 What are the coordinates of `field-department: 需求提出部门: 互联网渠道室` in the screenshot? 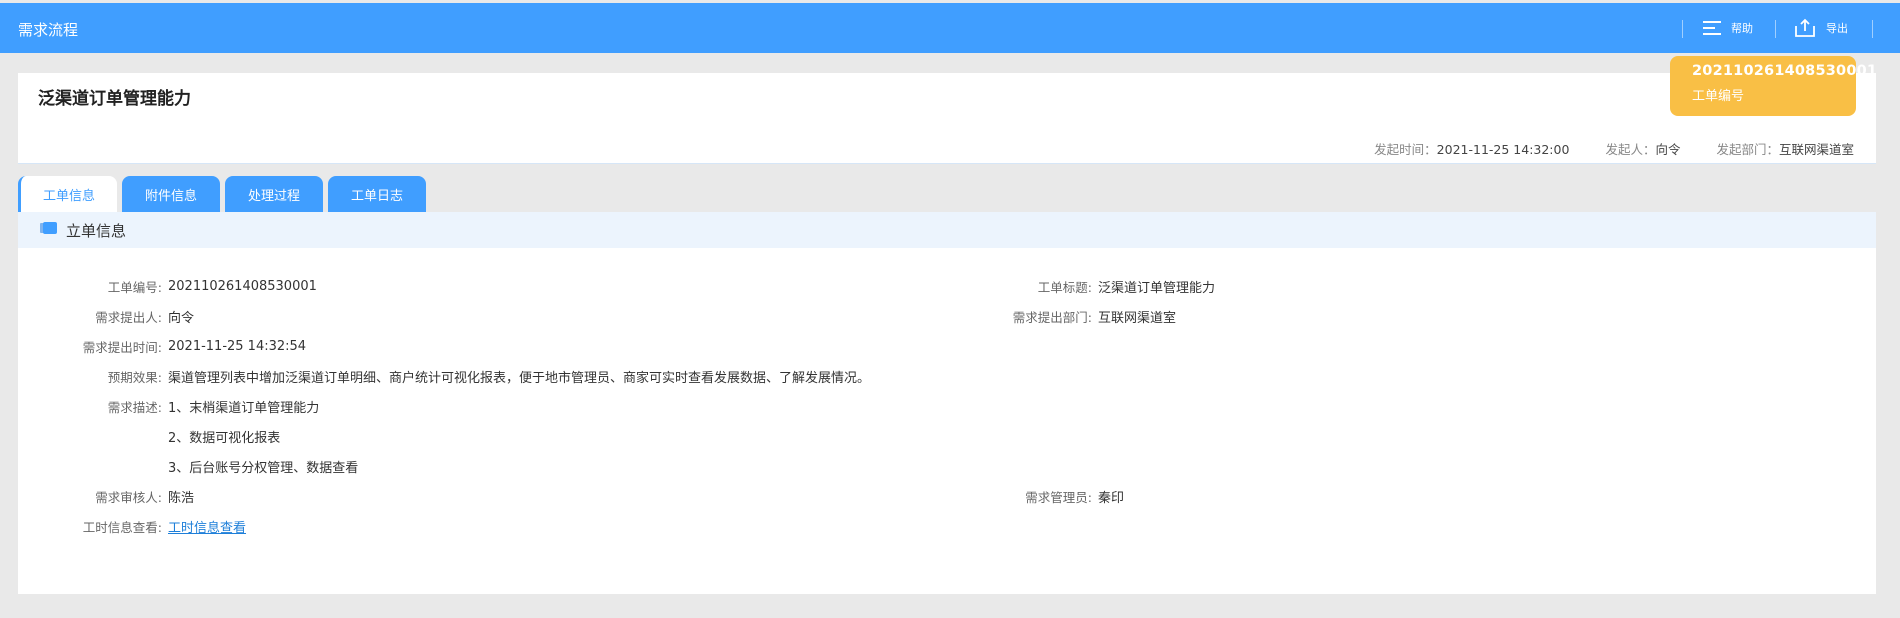 It's located at (1094, 317).